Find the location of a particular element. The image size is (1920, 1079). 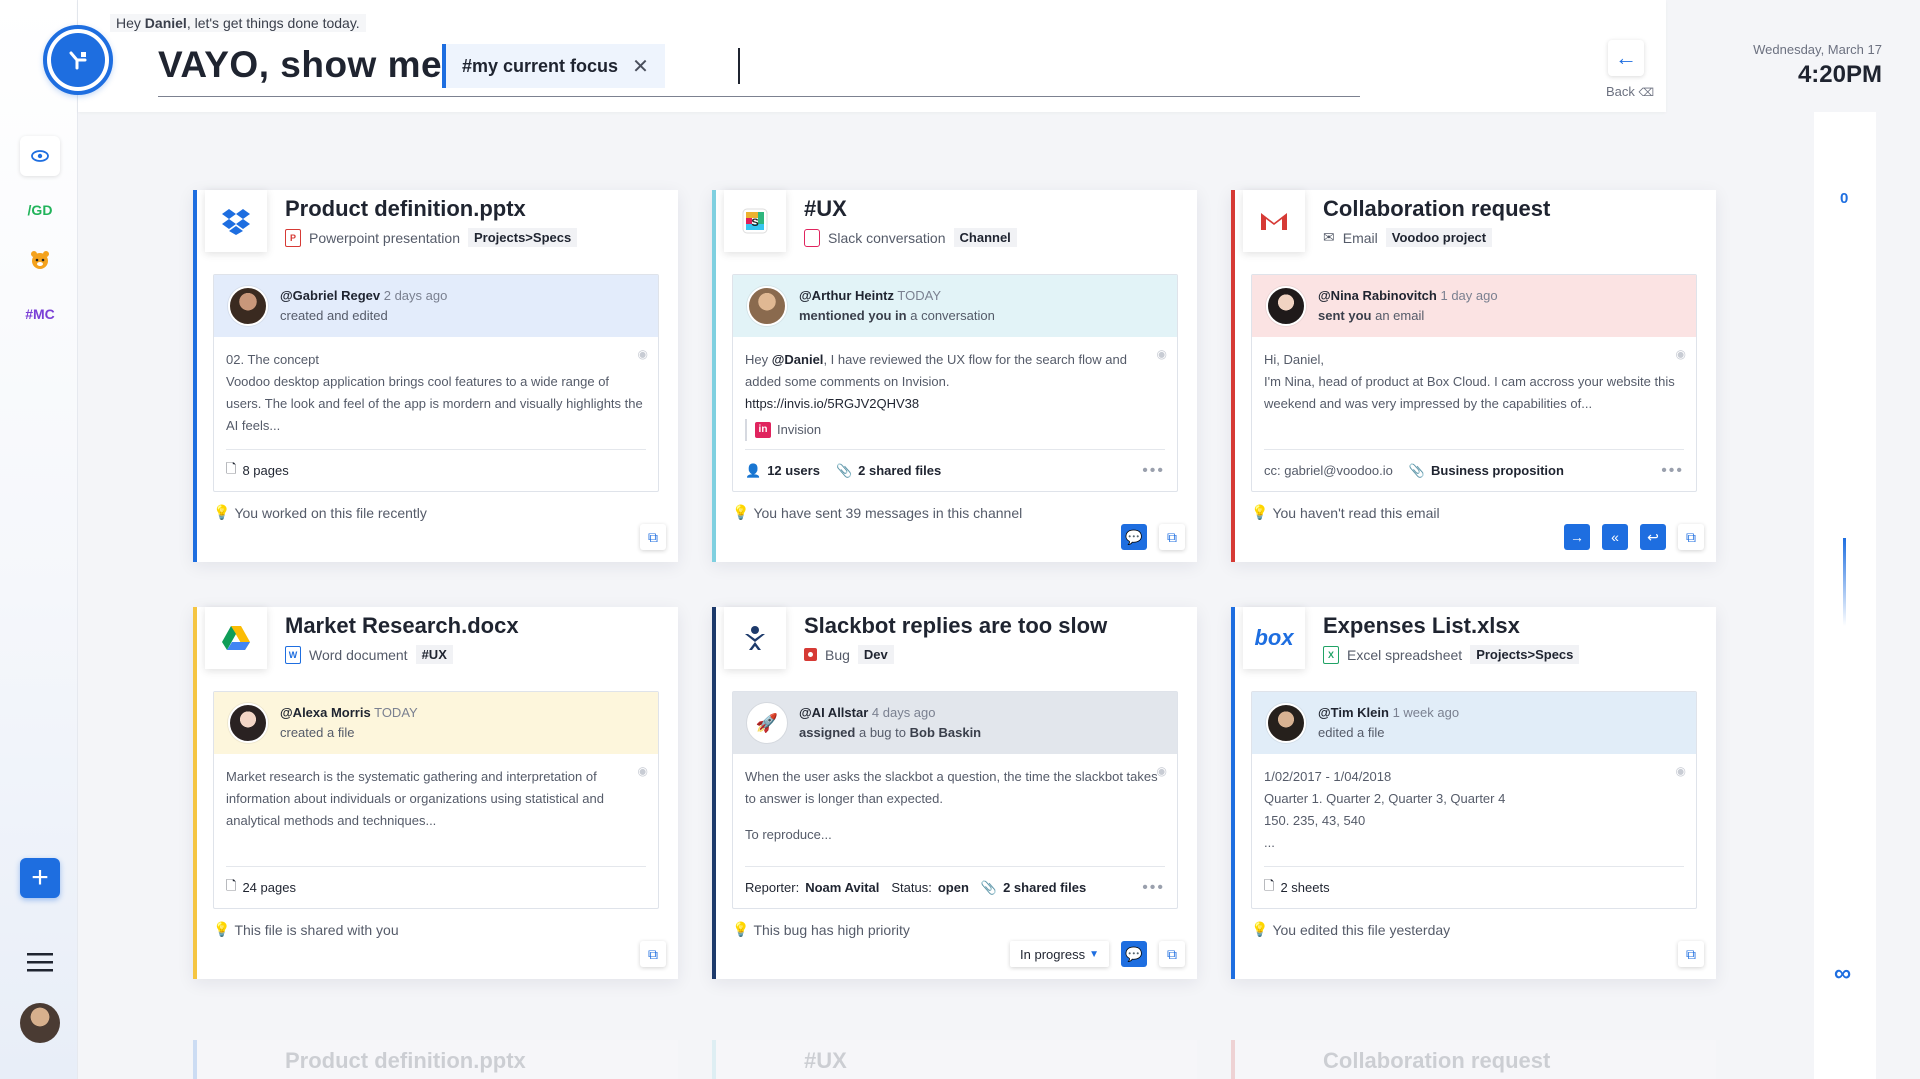

query-chip: #my current focus ✕ is located at coordinates (553, 66).